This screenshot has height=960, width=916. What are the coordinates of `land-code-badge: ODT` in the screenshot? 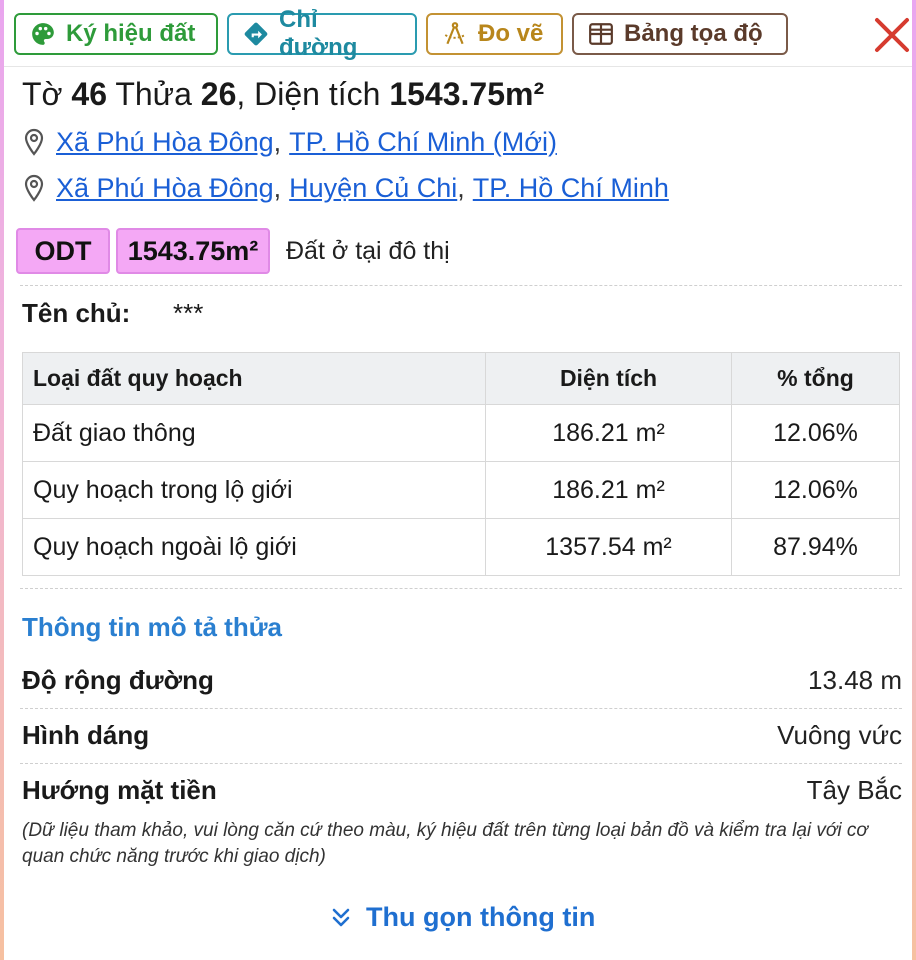 It's located at (63, 251).